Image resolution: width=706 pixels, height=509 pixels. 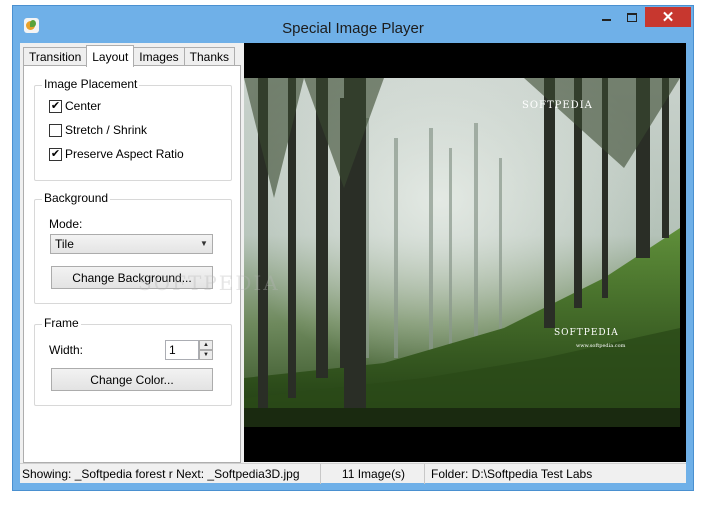 What do you see at coordinates (124, 154) in the screenshot?
I see `aspect-label: Preserve Aspect Ratio` at bounding box center [124, 154].